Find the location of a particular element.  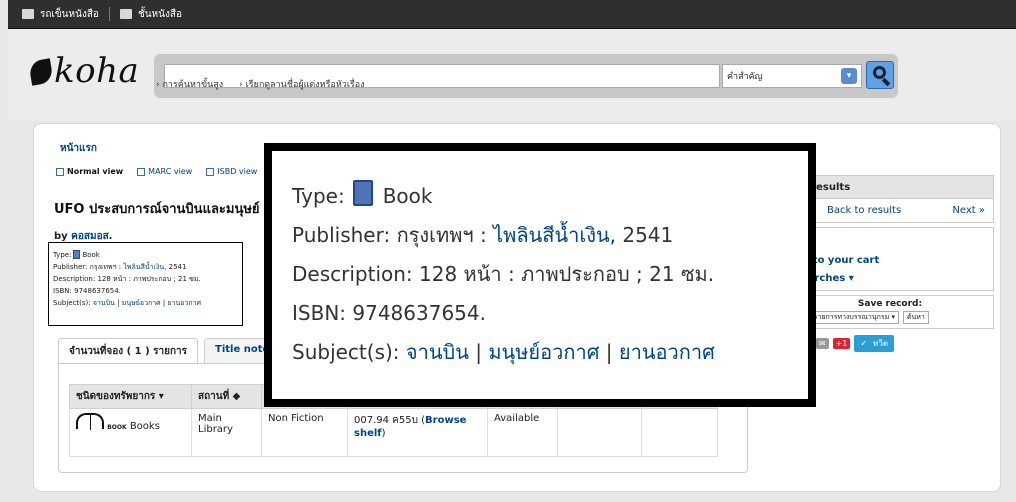

small-type-row: Type: Book is located at coordinates (145, 255).